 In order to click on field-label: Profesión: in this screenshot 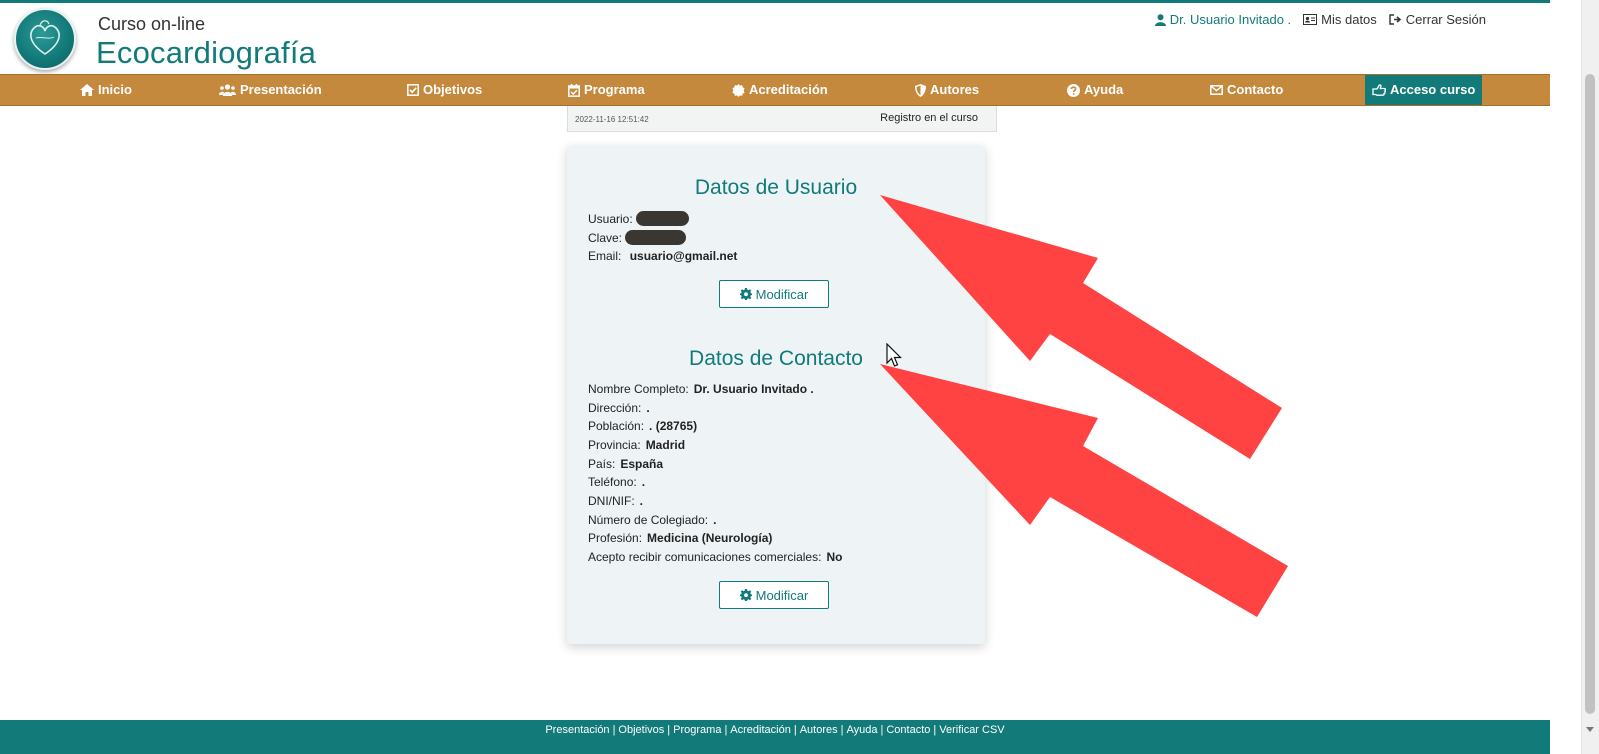, I will do `click(615, 538)`.